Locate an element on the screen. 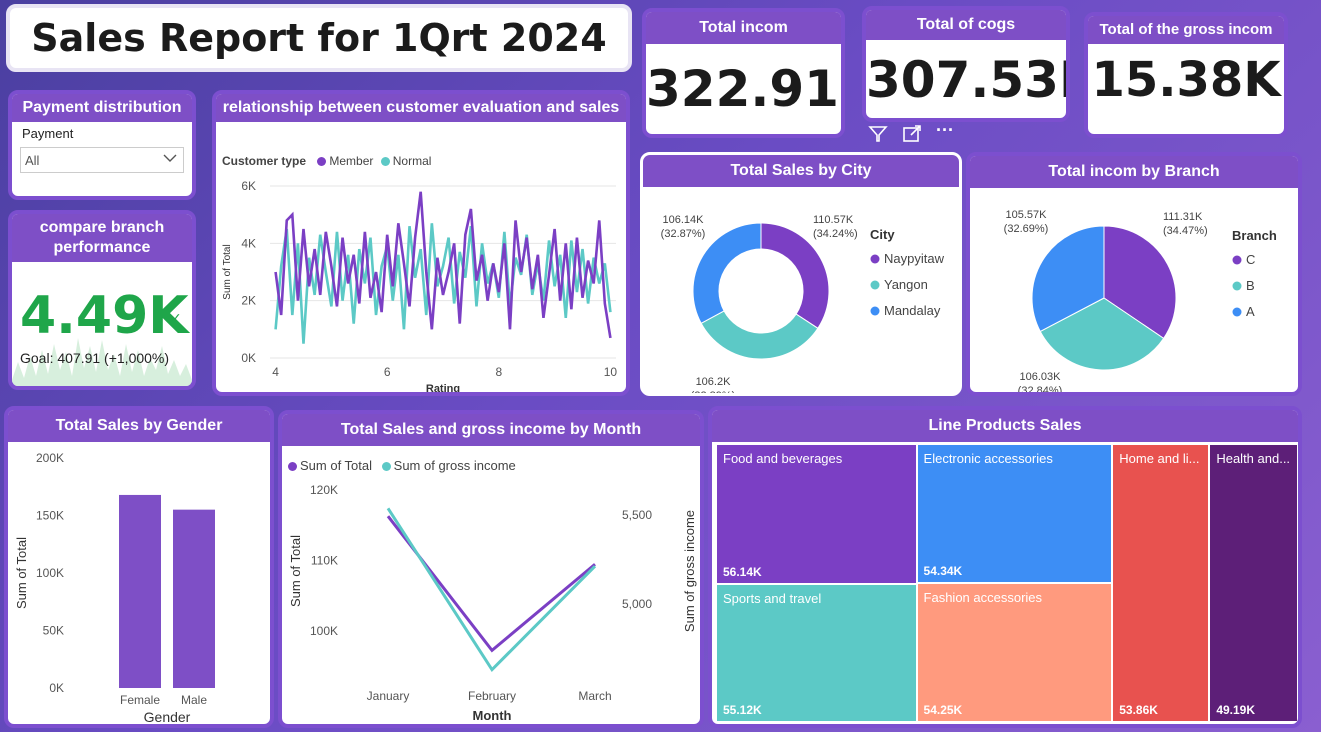 The image size is (1321, 732). legend-total-dot is located at coordinates (292, 467).